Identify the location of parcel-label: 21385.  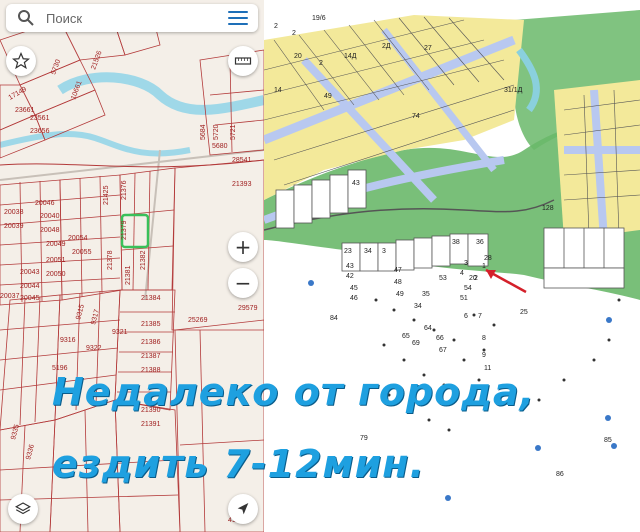
(151, 324).